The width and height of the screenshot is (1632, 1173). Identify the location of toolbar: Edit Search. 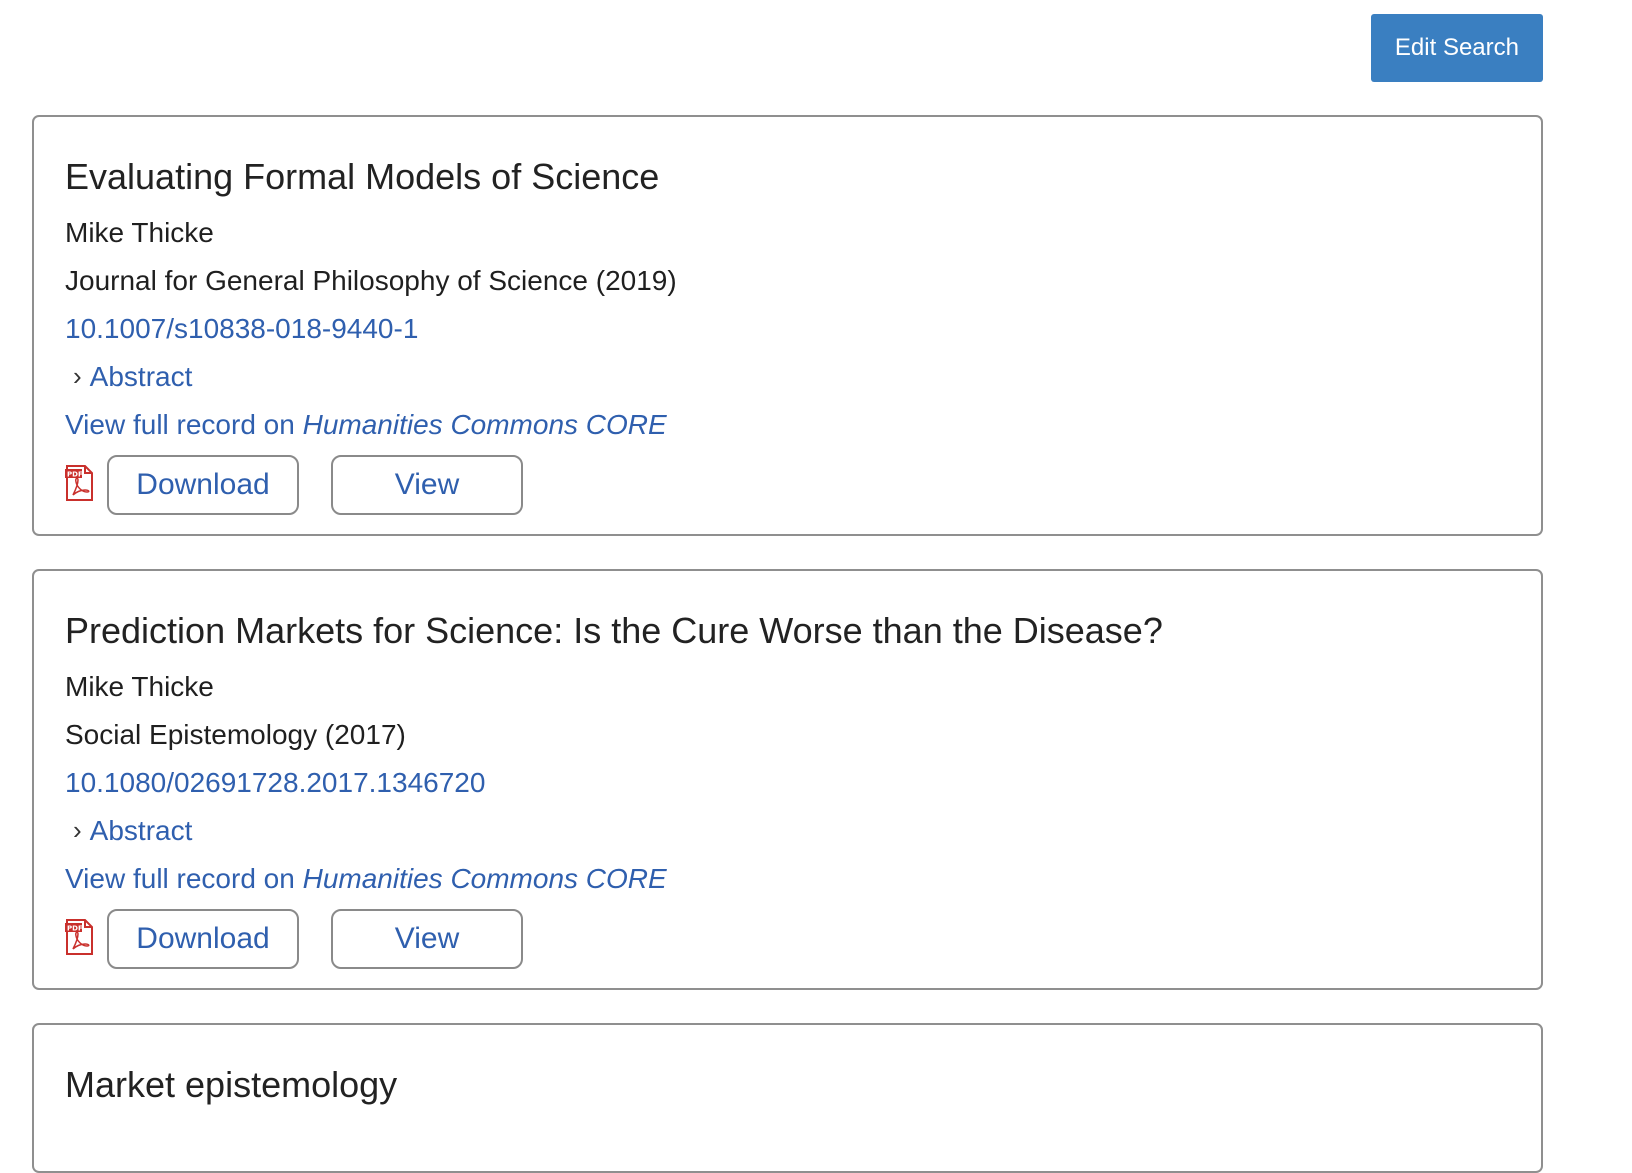
(1456, 48).